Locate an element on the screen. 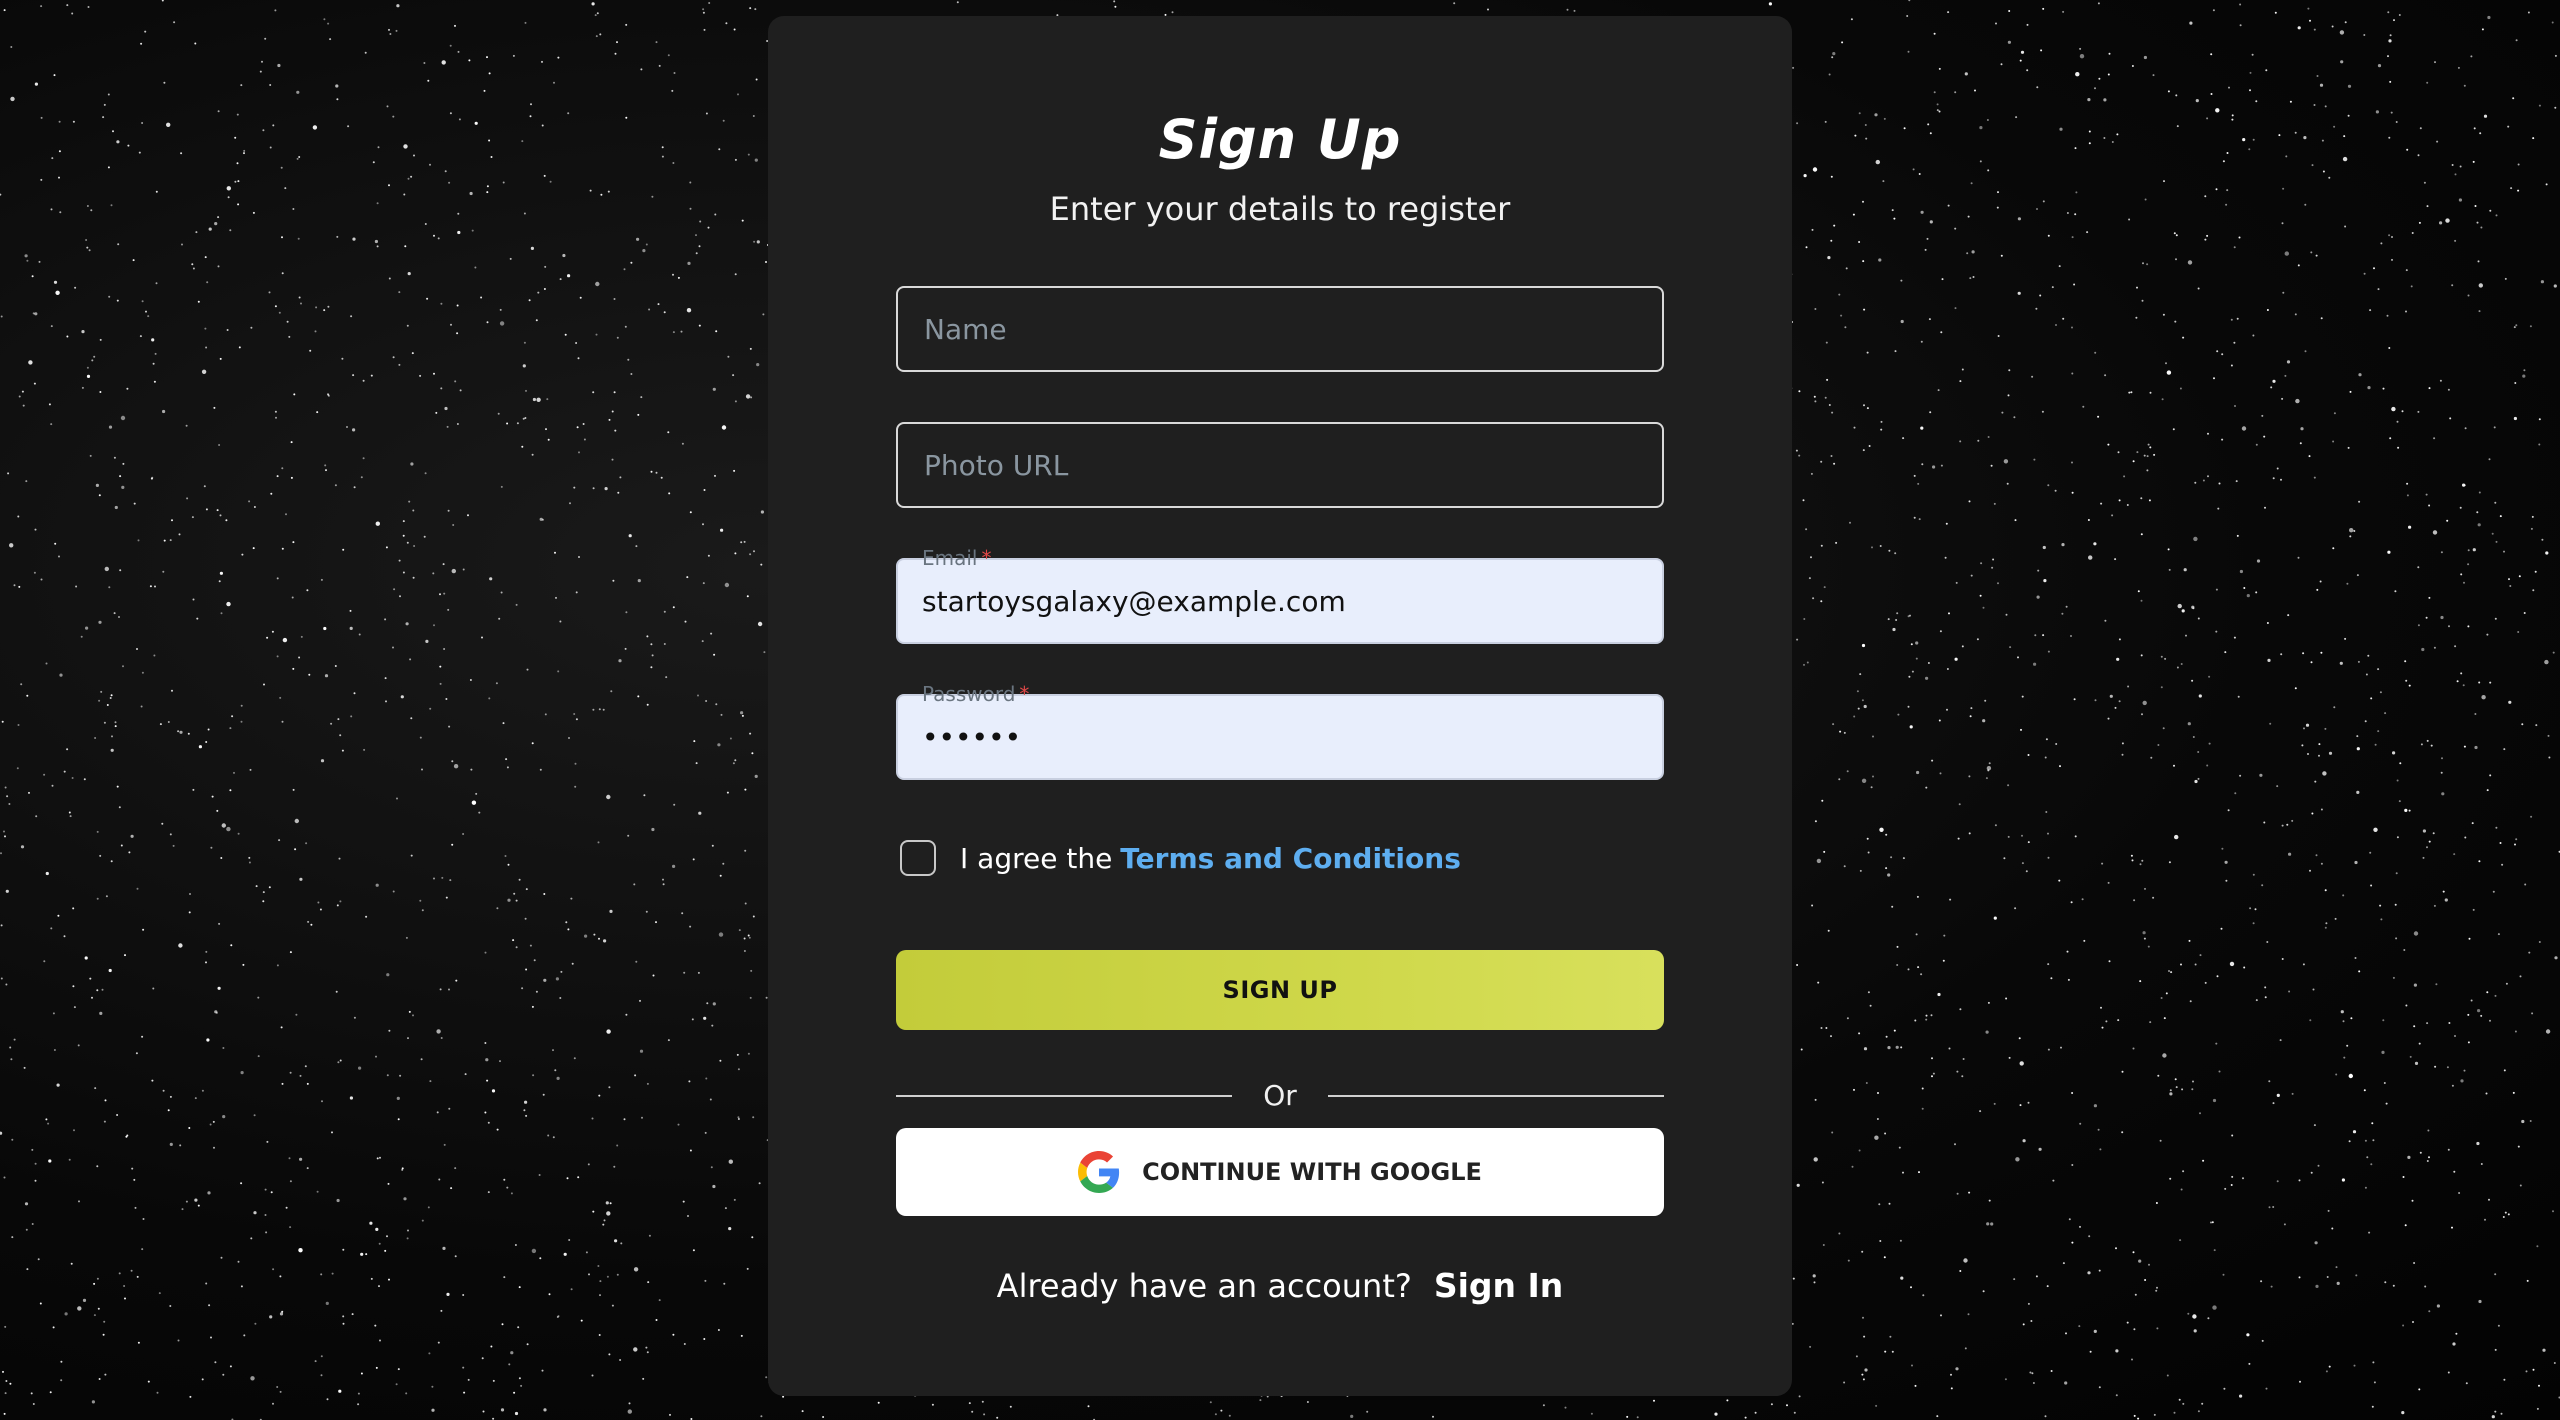 Image resolution: width=2560 pixels, height=1420 pixels. divider-text: Or is located at coordinates (1280, 1095).